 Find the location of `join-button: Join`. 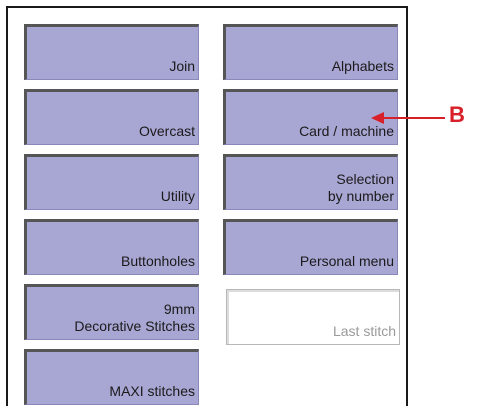

join-button: Join is located at coordinates (111, 52).